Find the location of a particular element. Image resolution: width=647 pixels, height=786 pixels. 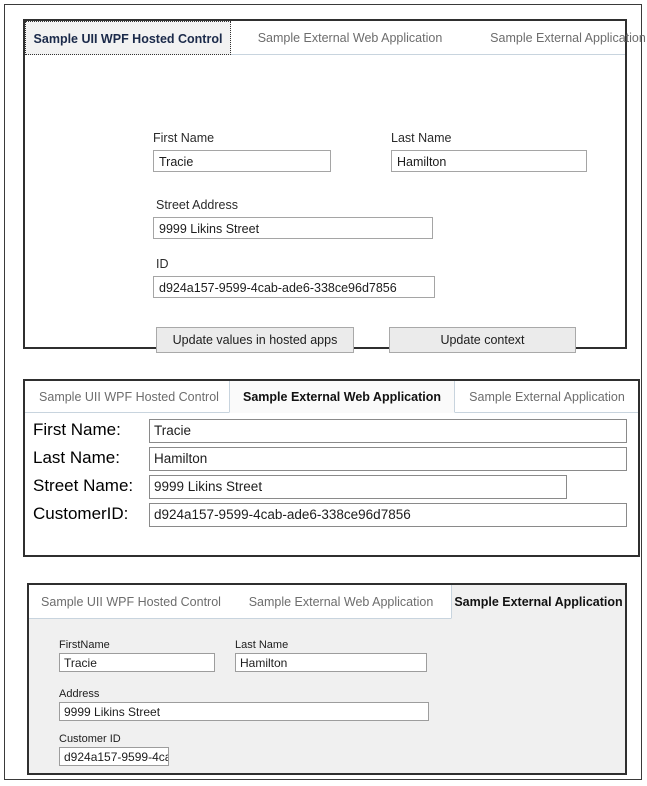

label-first-name: FirstName is located at coordinates (84, 645).